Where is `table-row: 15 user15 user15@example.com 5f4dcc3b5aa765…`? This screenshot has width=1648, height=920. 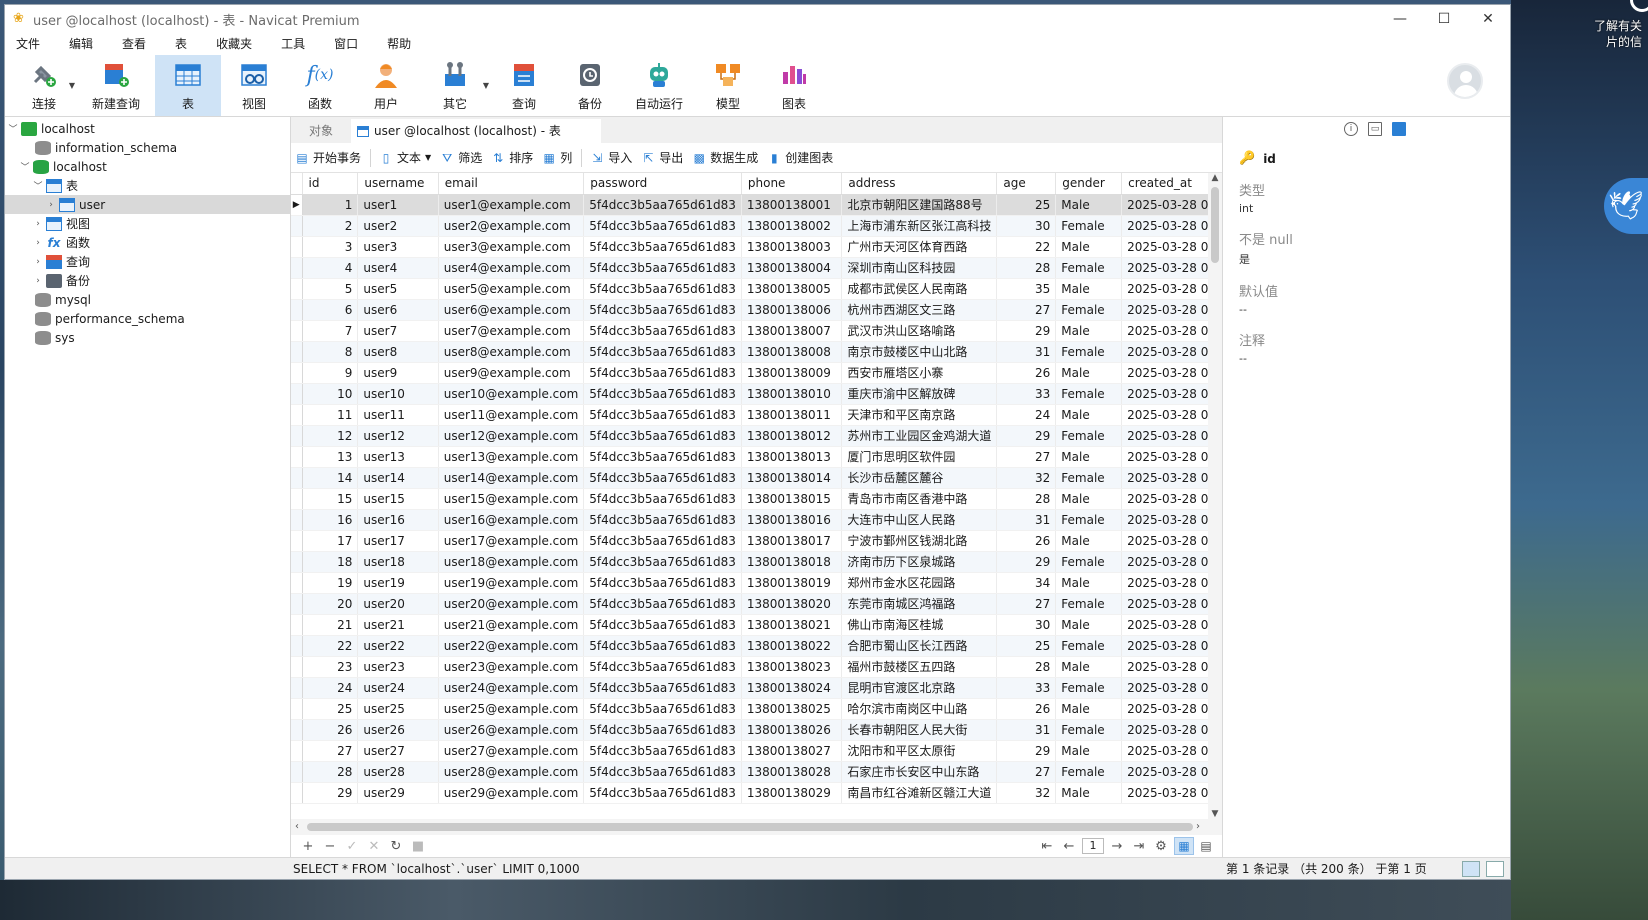
table-row: 15 user15 user15@example.com 5f4dcc3b5aa765… is located at coordinates (756, 499).